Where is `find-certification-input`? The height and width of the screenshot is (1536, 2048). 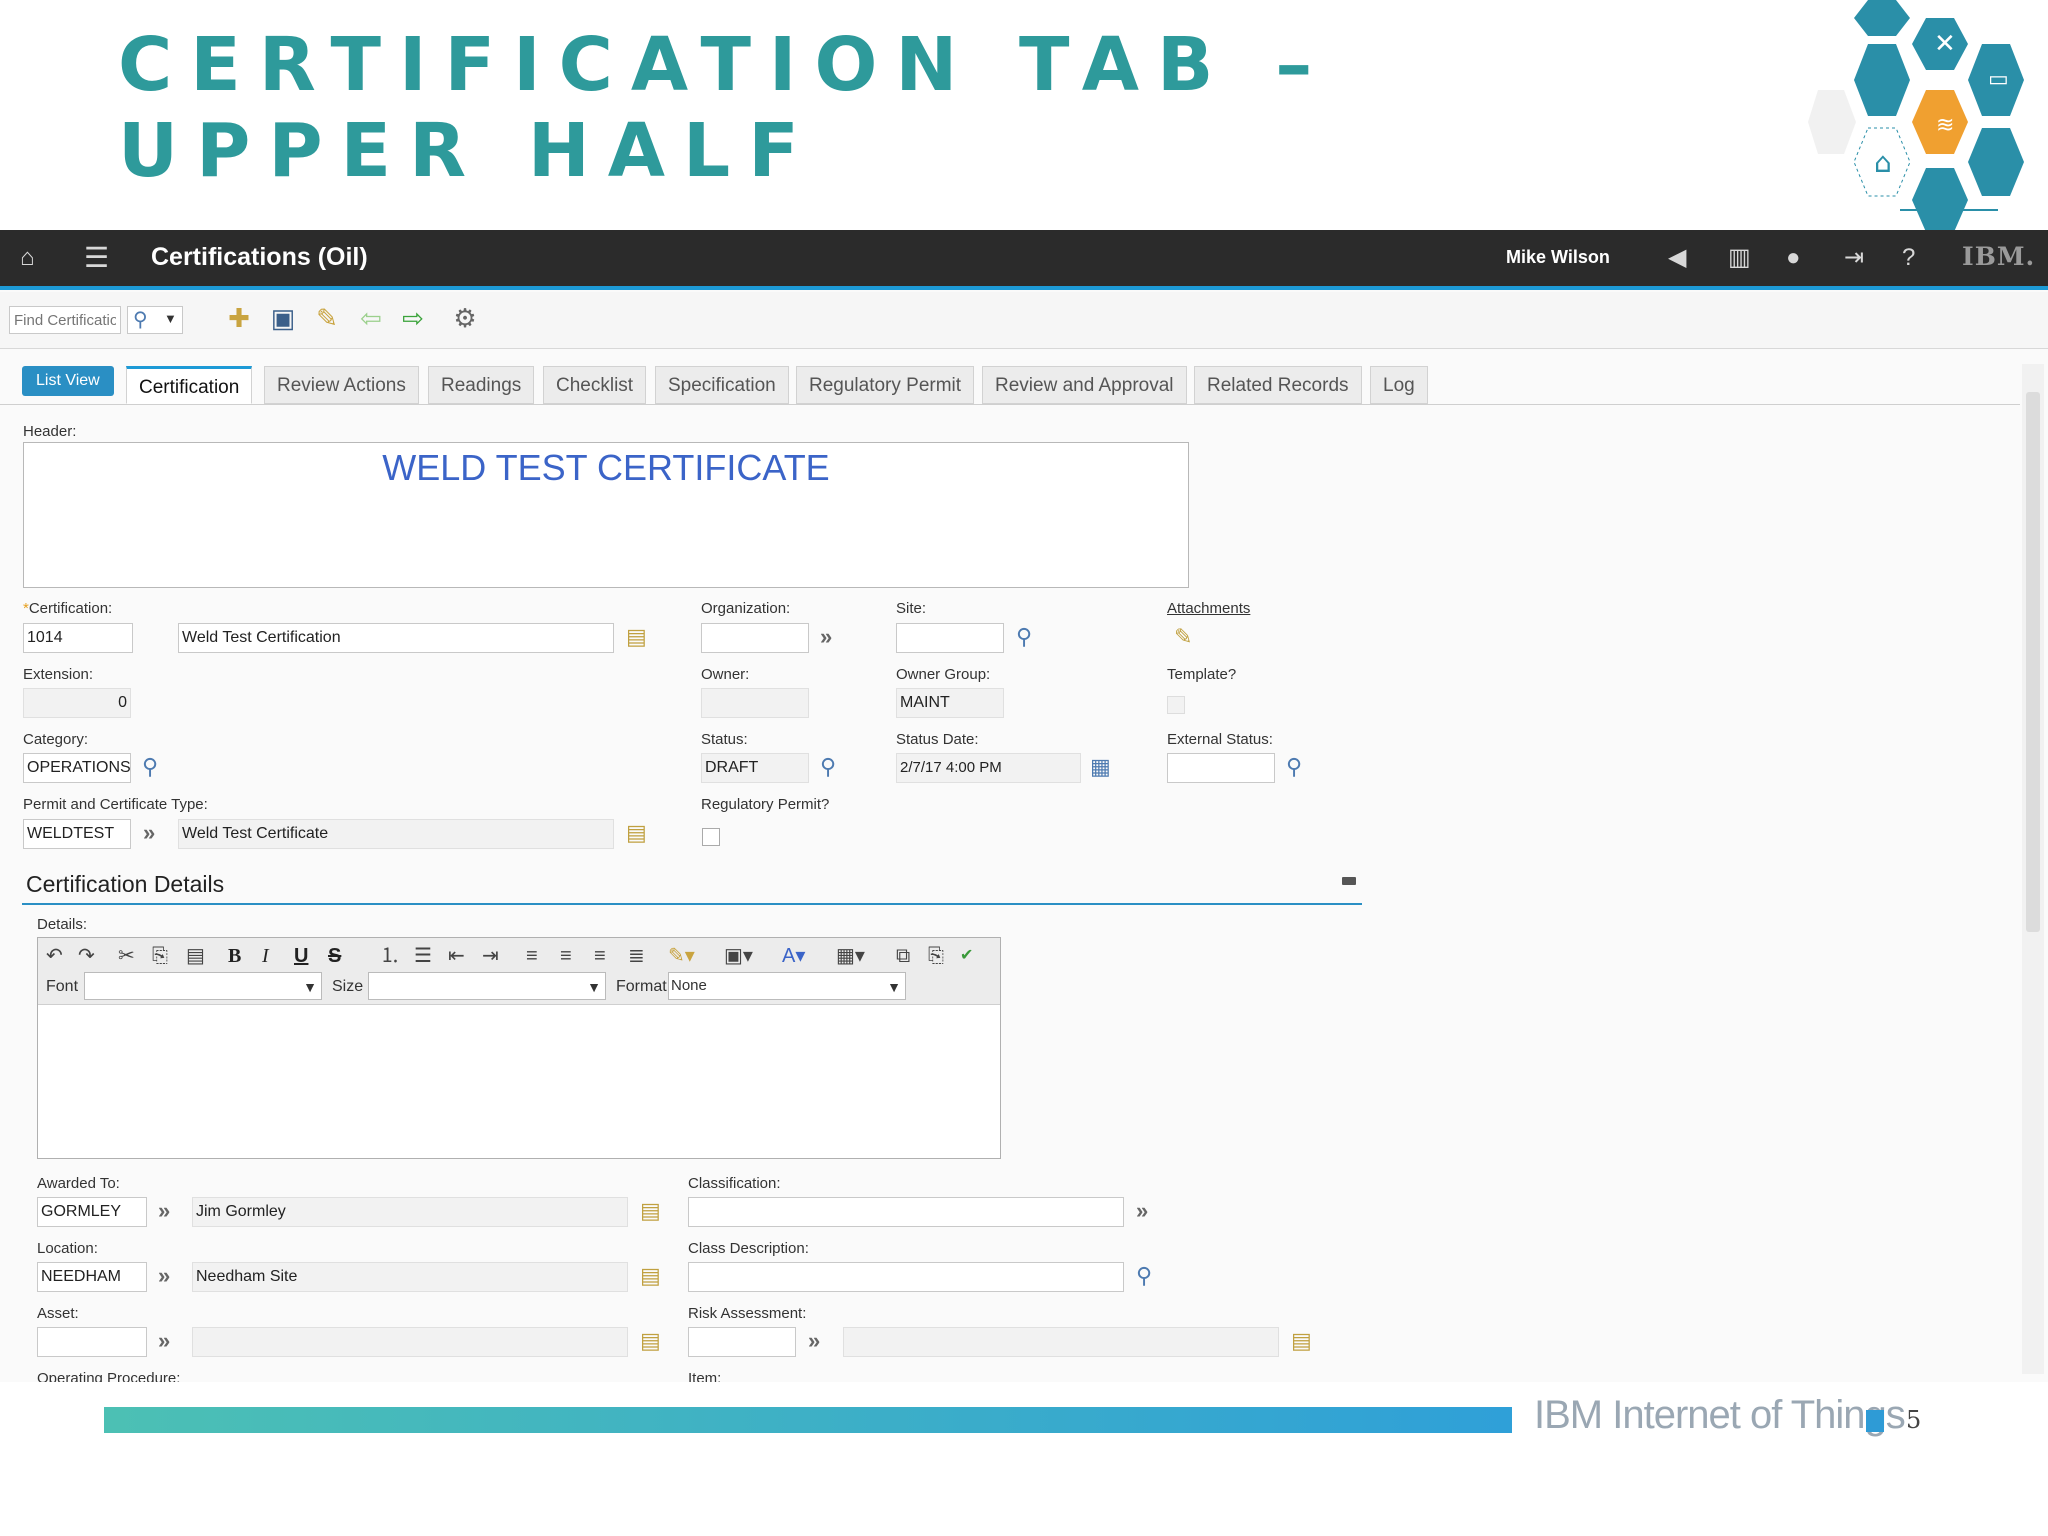 find-certification-input is located at coordinates (65, 320).